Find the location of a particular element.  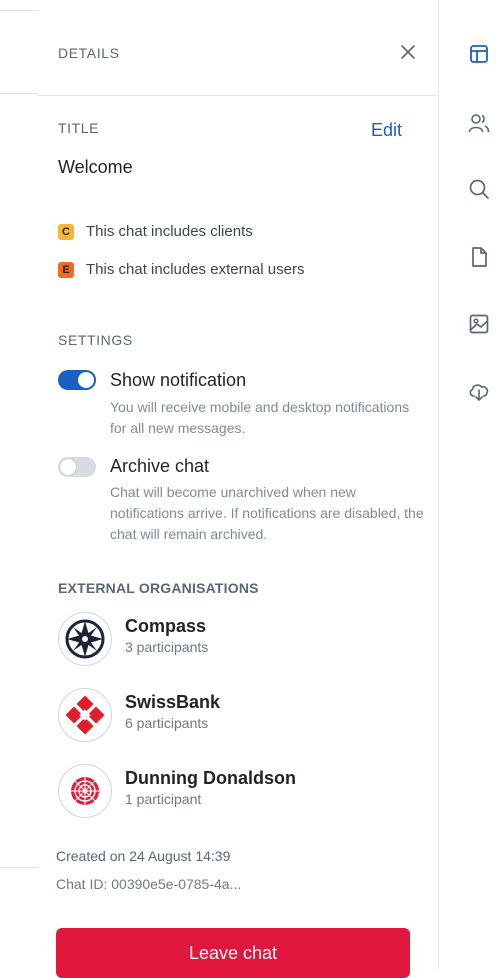

swissbank-logo is located at coordinates (85, 715).